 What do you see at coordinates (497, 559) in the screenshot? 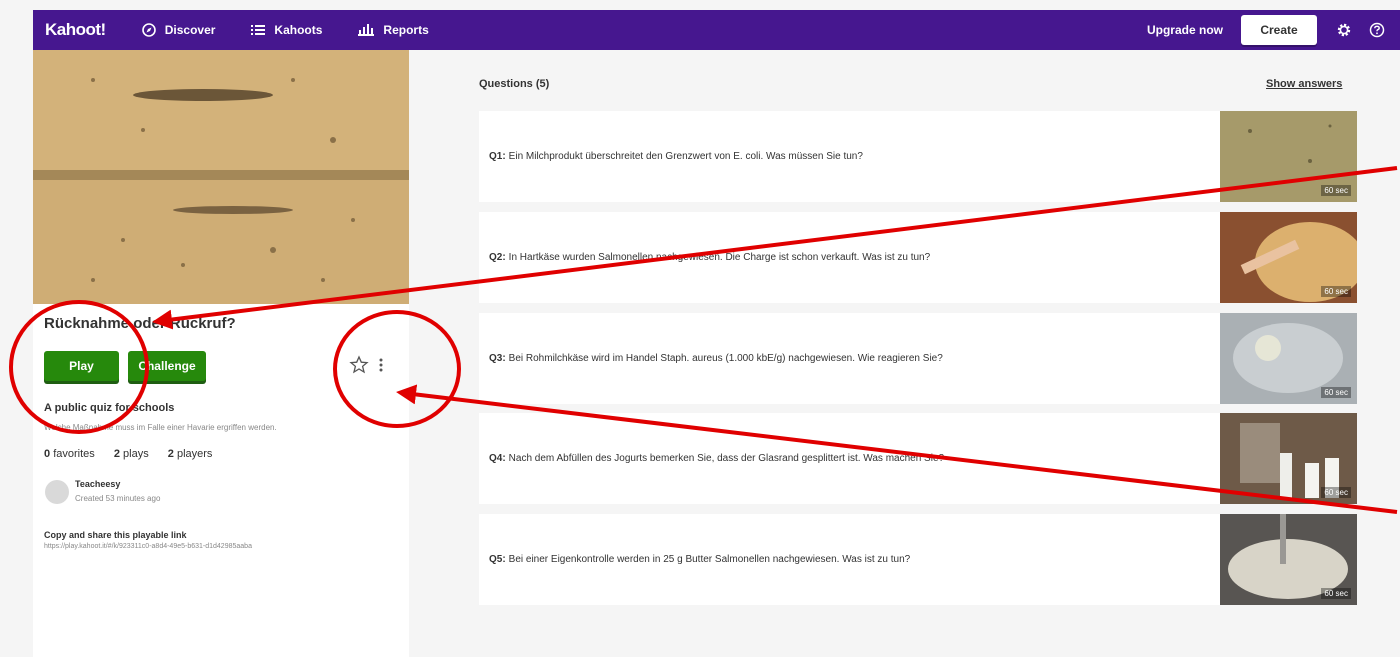
I see `question-number: Q5:` at bounding box center [497, 559].